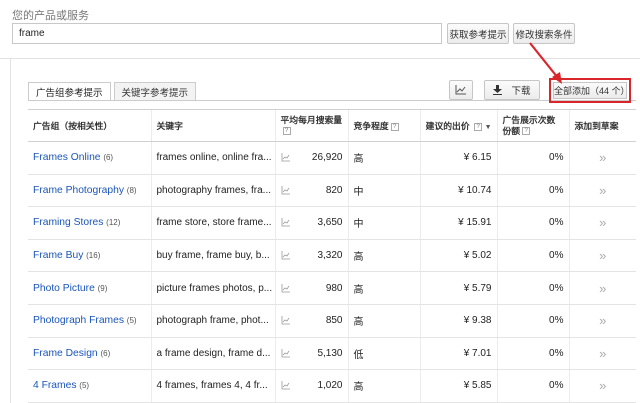 This screenshot has width=640, height=403. I want to click on group-link: Frame Design, so click(65, 353).